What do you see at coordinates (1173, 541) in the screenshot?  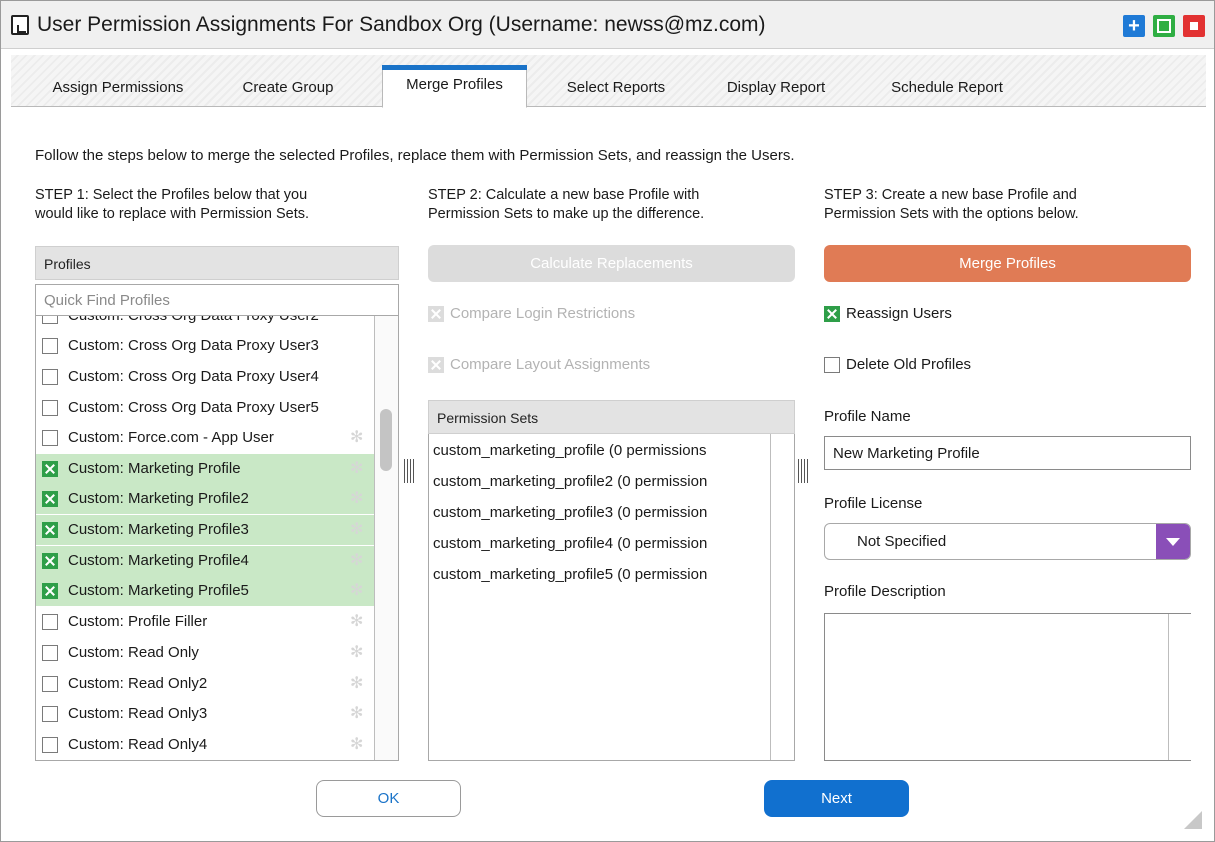 I see `chevron-down-icon` at bounding box center [1173, 541].